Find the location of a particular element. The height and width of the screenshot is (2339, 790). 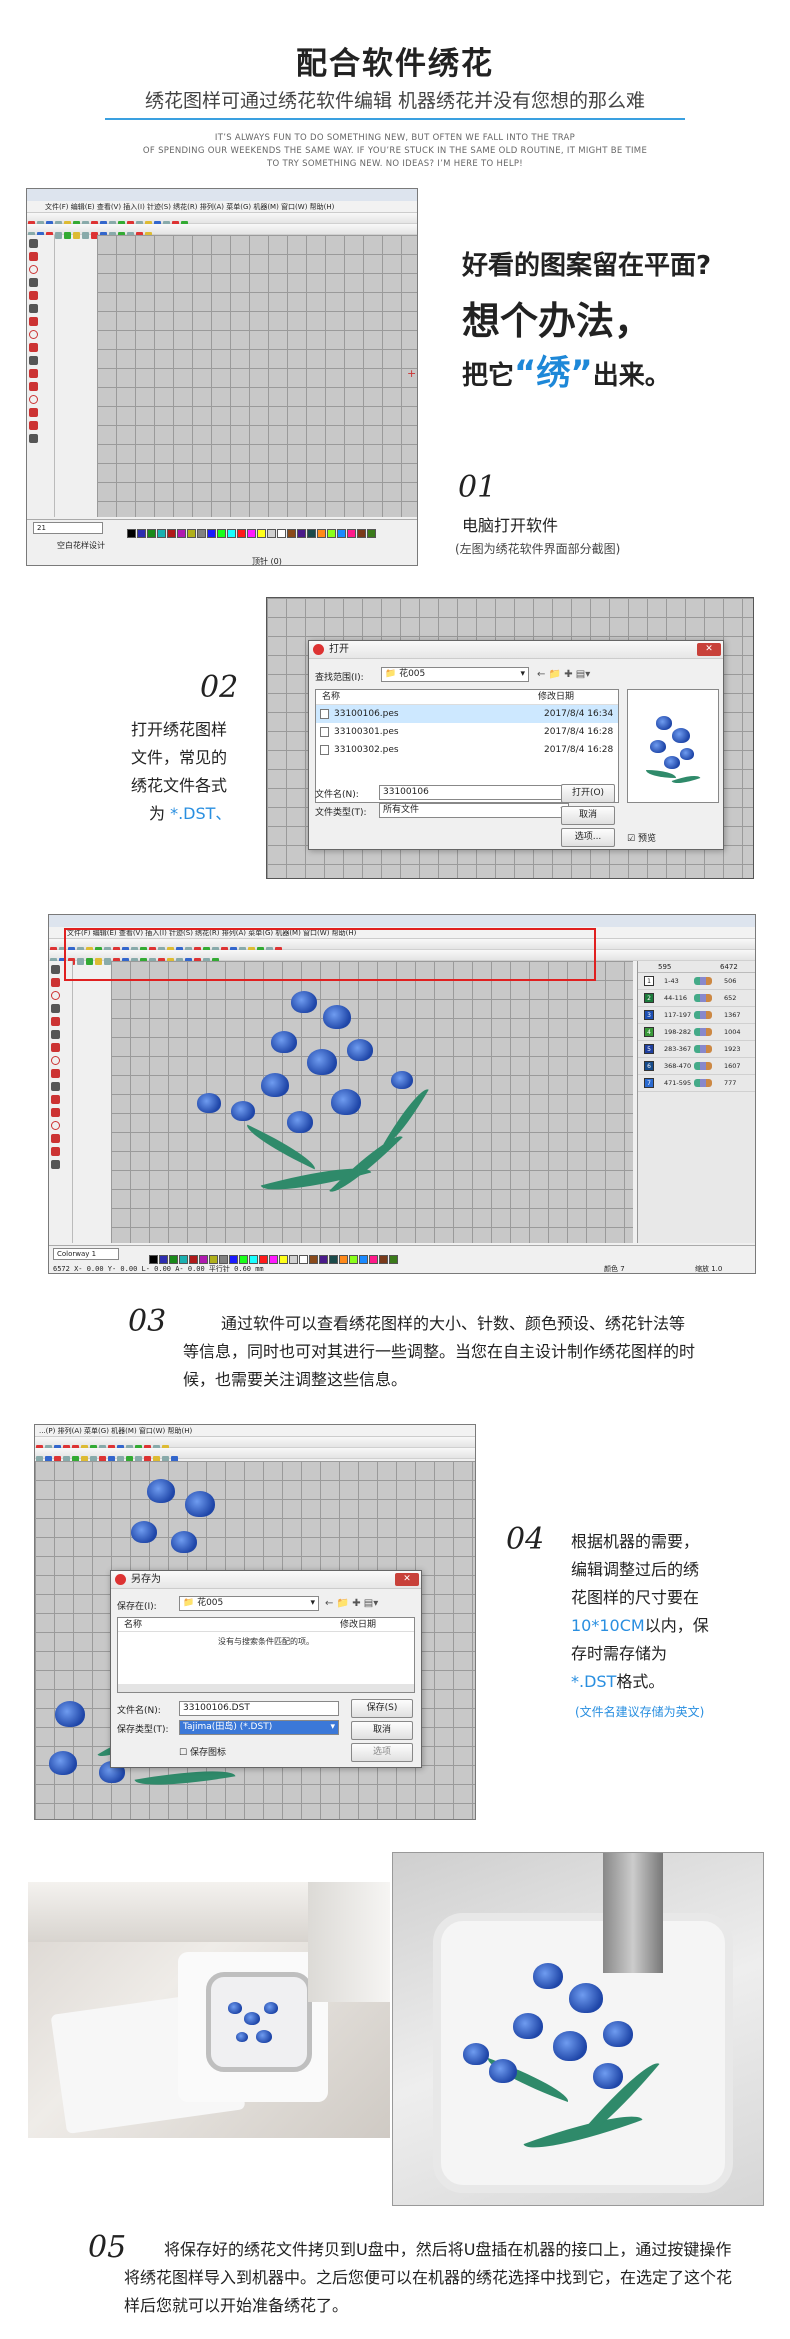

color-table-row: 7 471-595 777 is located at coordinates (696, 1083).